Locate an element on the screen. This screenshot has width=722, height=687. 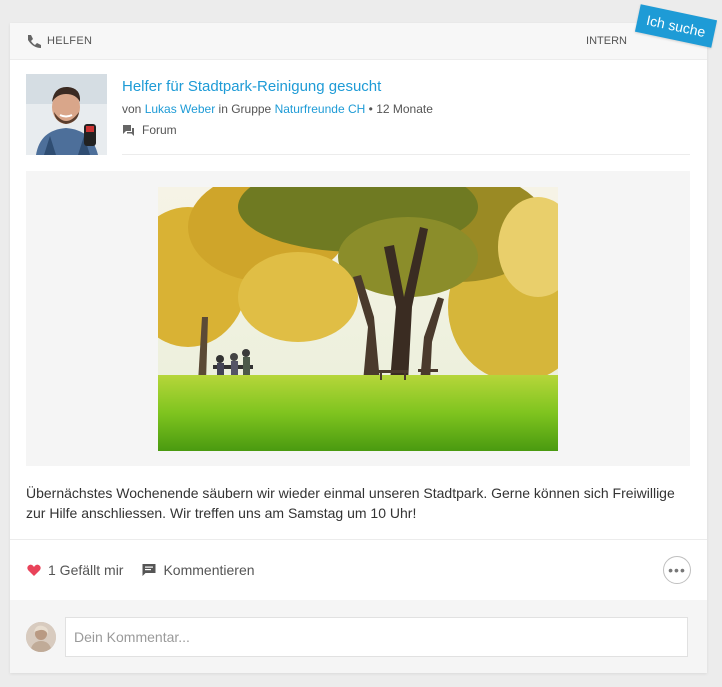
current-user-avatar is located at coordinates (41, 637).